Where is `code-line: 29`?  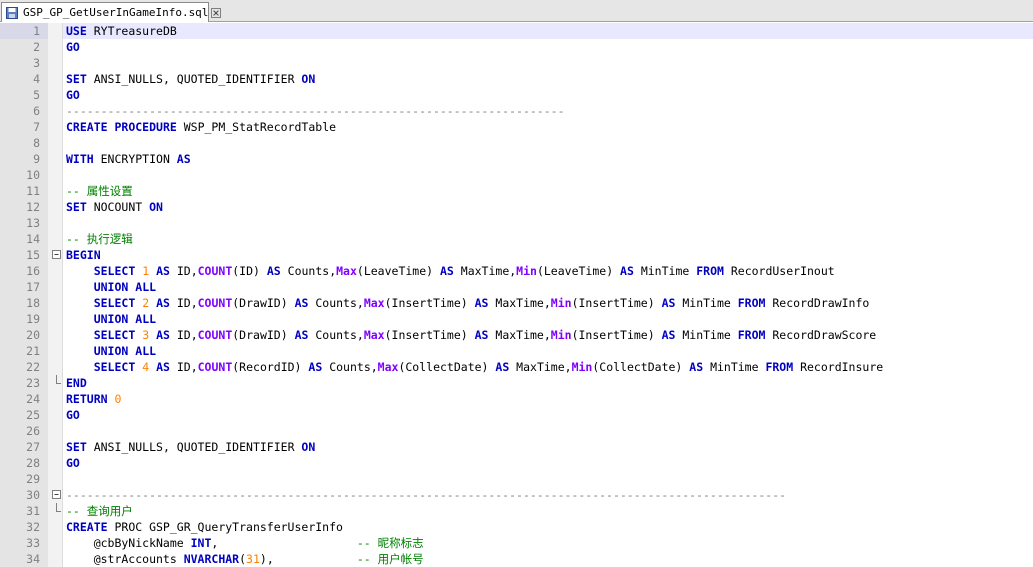
code-line: 29 is located at coordinates (516, 479).